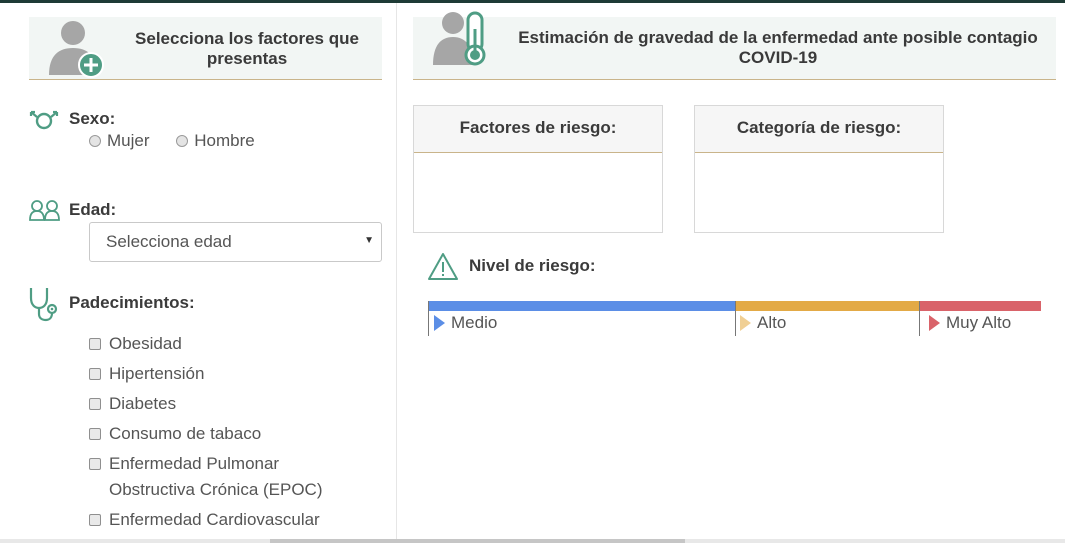 The width and height of the screenshot is (1065, 543). I want to click on person-add-icon, so click(76, 49).